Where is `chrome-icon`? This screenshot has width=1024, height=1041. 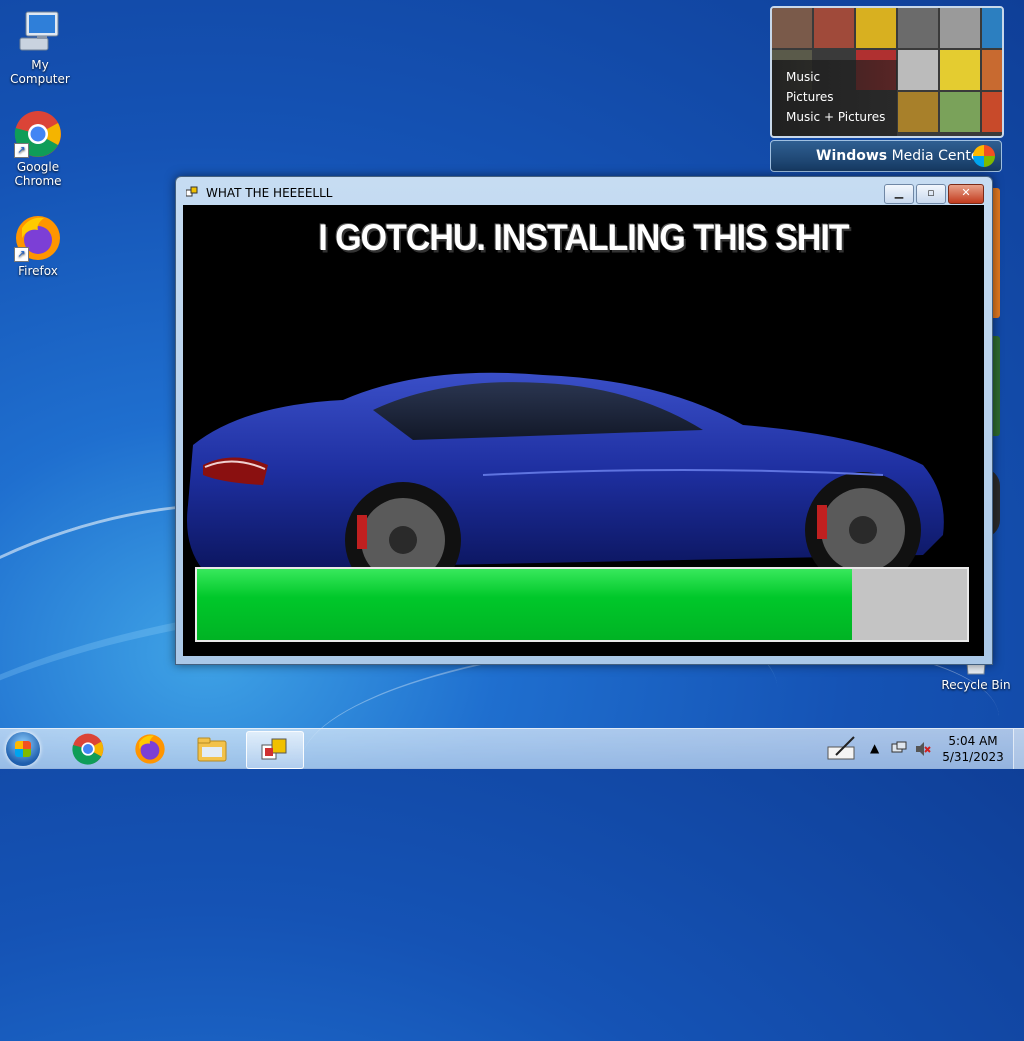
chrome-icon is located at coordinates (88, 749).